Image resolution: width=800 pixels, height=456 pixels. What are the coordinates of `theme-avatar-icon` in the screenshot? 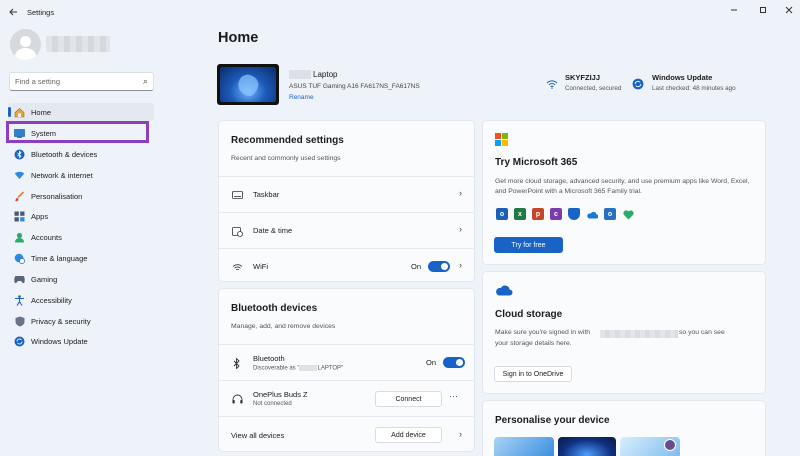 It's located at (670, 445).